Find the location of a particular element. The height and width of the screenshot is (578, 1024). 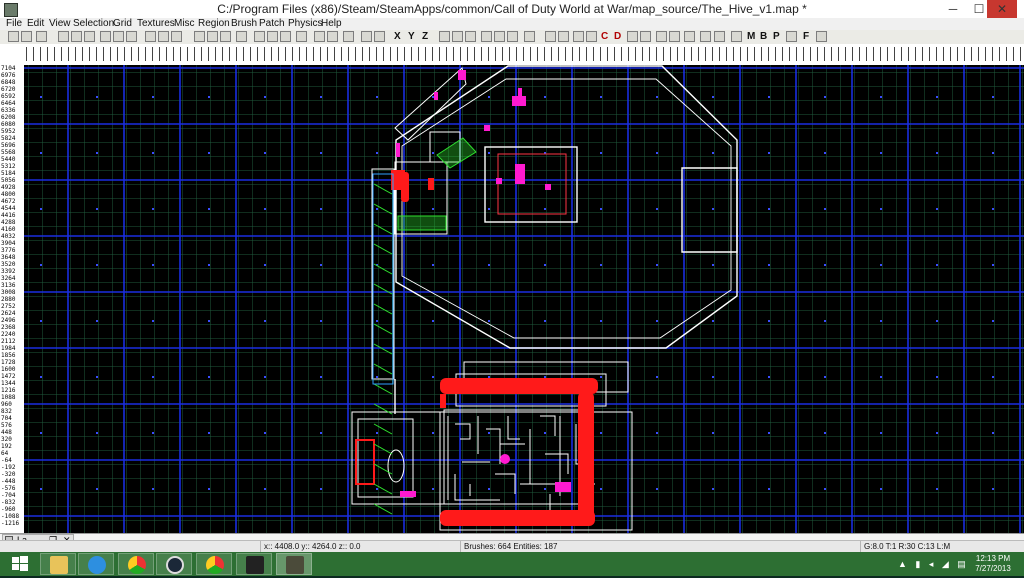

patch-tool-2-icon is located at coordinates (457, 36).